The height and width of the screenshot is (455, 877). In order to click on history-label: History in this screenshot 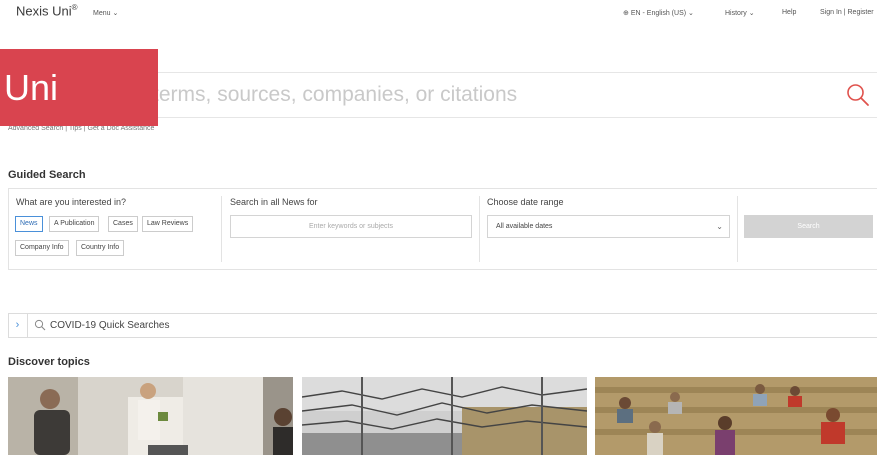, I will do `click(736, 13)`.